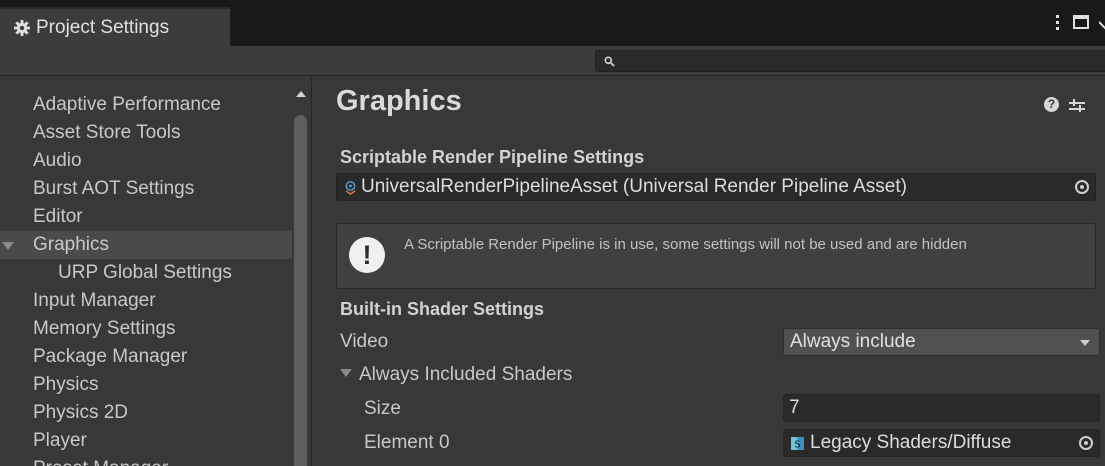 This screenshot has width=1105, height=466. What do you see at coordinates (146, 161) in the screenshot?
I see `sidebar-item-audio: Audio` at bounding box center [146, 161].